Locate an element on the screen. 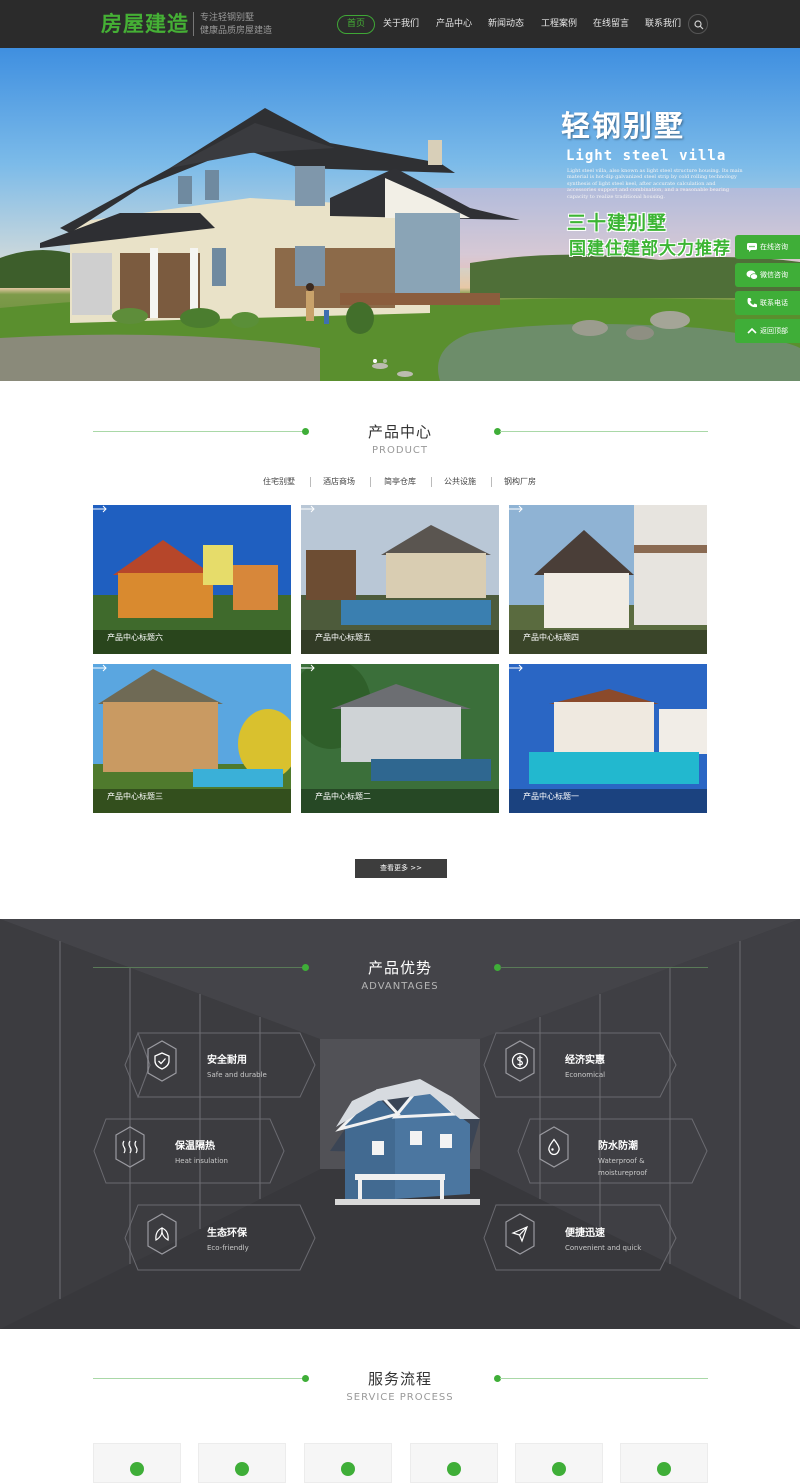 This screenshot has width=800, height=1483. product-section-title: 产品中心 PRODUCT is located at coordinates (400, 440).